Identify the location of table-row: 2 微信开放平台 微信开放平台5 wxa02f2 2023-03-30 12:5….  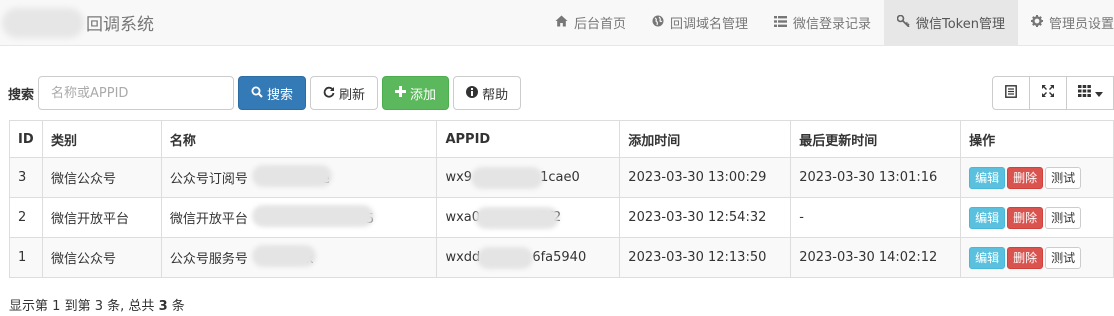
(561, 217).